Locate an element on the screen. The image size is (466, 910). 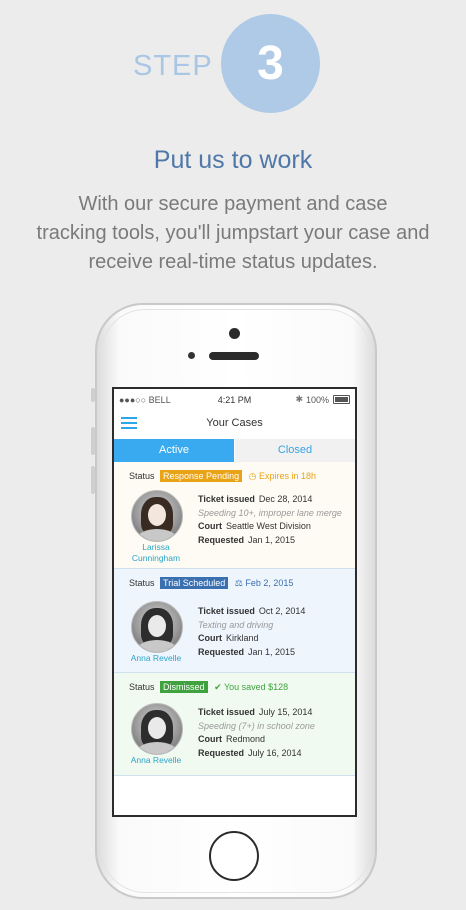
court-name: Redmond is located at coordinates (246, 739).